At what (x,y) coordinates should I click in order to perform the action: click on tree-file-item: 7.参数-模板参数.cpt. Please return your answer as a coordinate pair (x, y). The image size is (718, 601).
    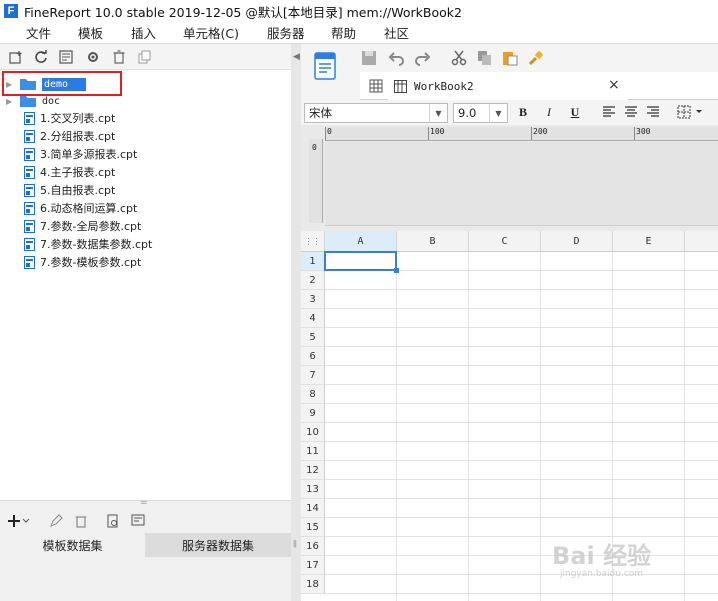
    Looking at the image, I should click on (82, 262).